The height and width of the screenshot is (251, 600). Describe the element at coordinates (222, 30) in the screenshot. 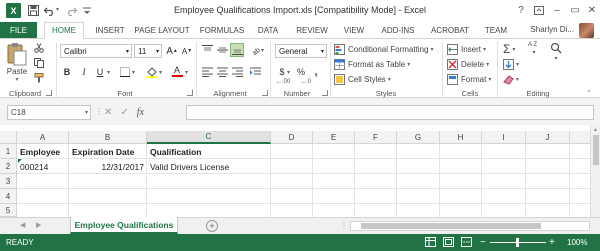

I see `tab-formulas: FORMULAS` at that location.